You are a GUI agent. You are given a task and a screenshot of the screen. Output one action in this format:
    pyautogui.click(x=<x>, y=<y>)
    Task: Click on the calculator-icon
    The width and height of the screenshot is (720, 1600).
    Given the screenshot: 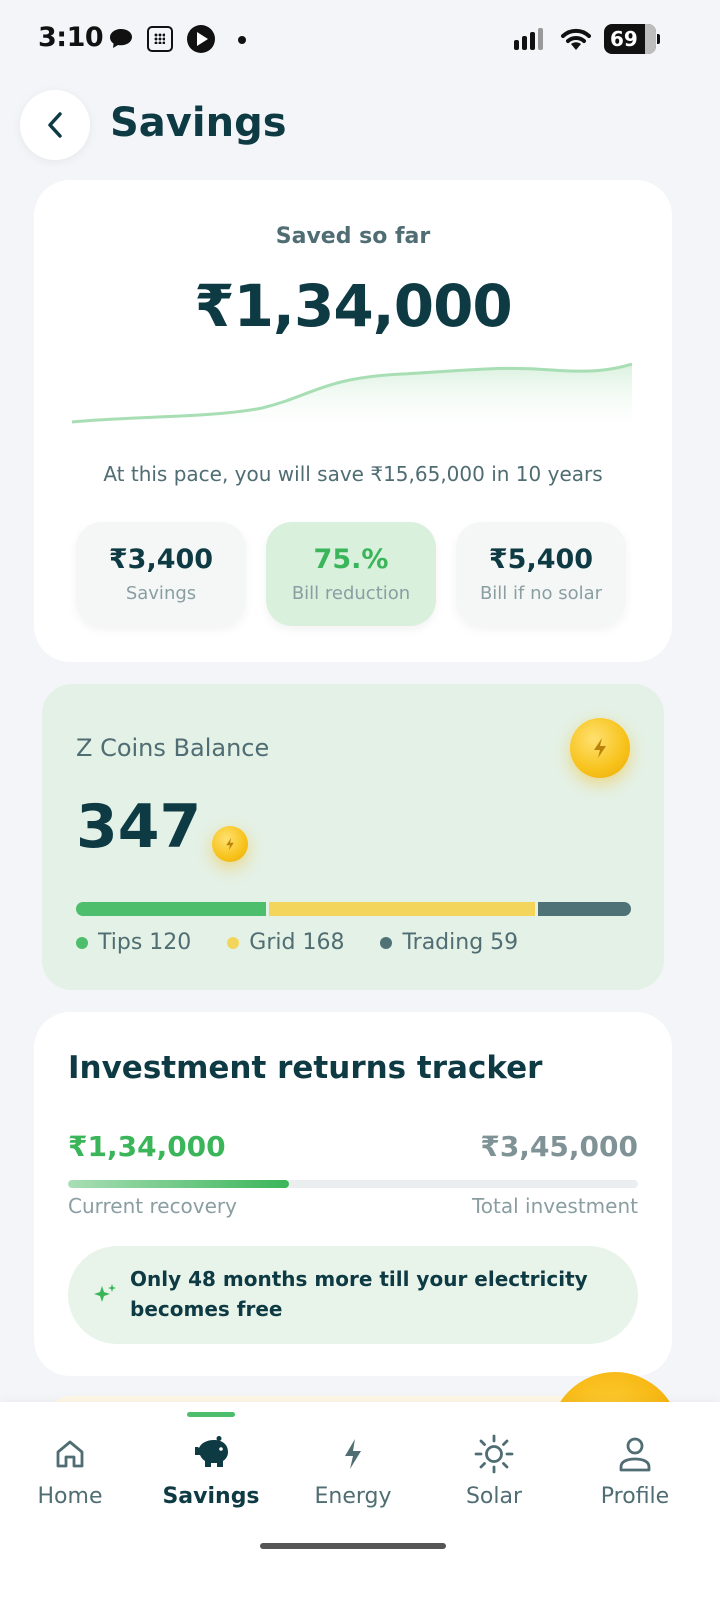 What is the action you would take?
    pyautogui.click(x=160, y=39)
    